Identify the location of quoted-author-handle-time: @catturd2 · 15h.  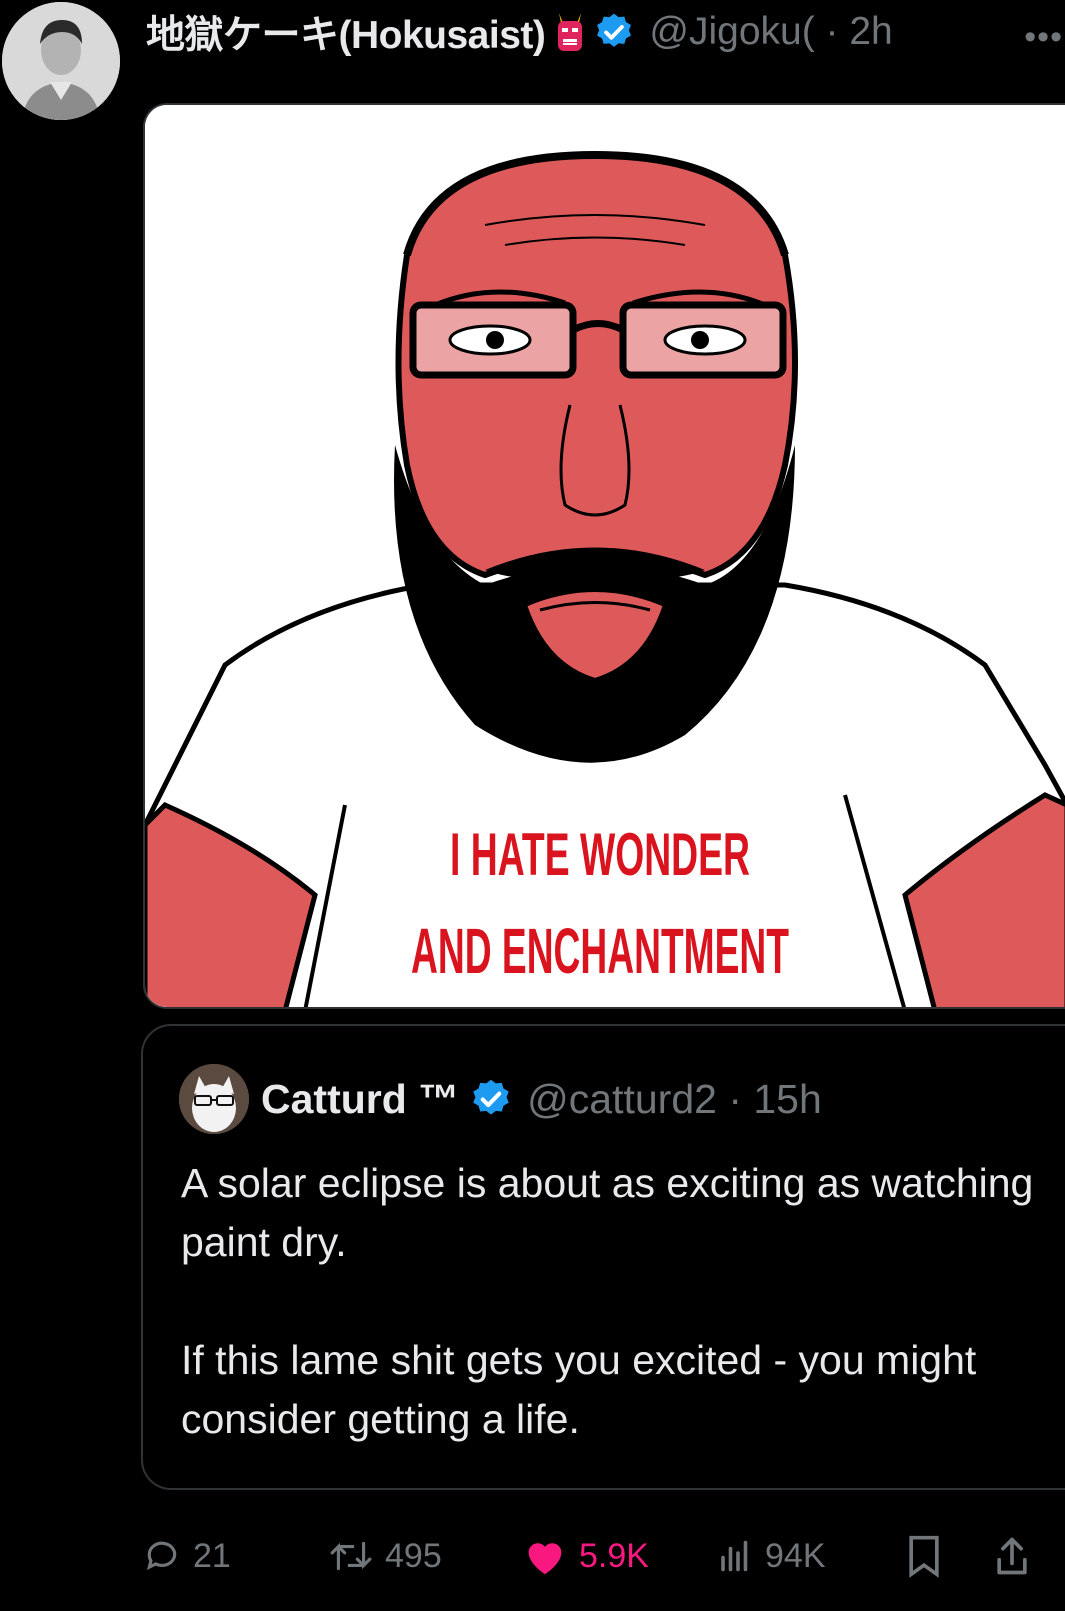
(674, 1099).